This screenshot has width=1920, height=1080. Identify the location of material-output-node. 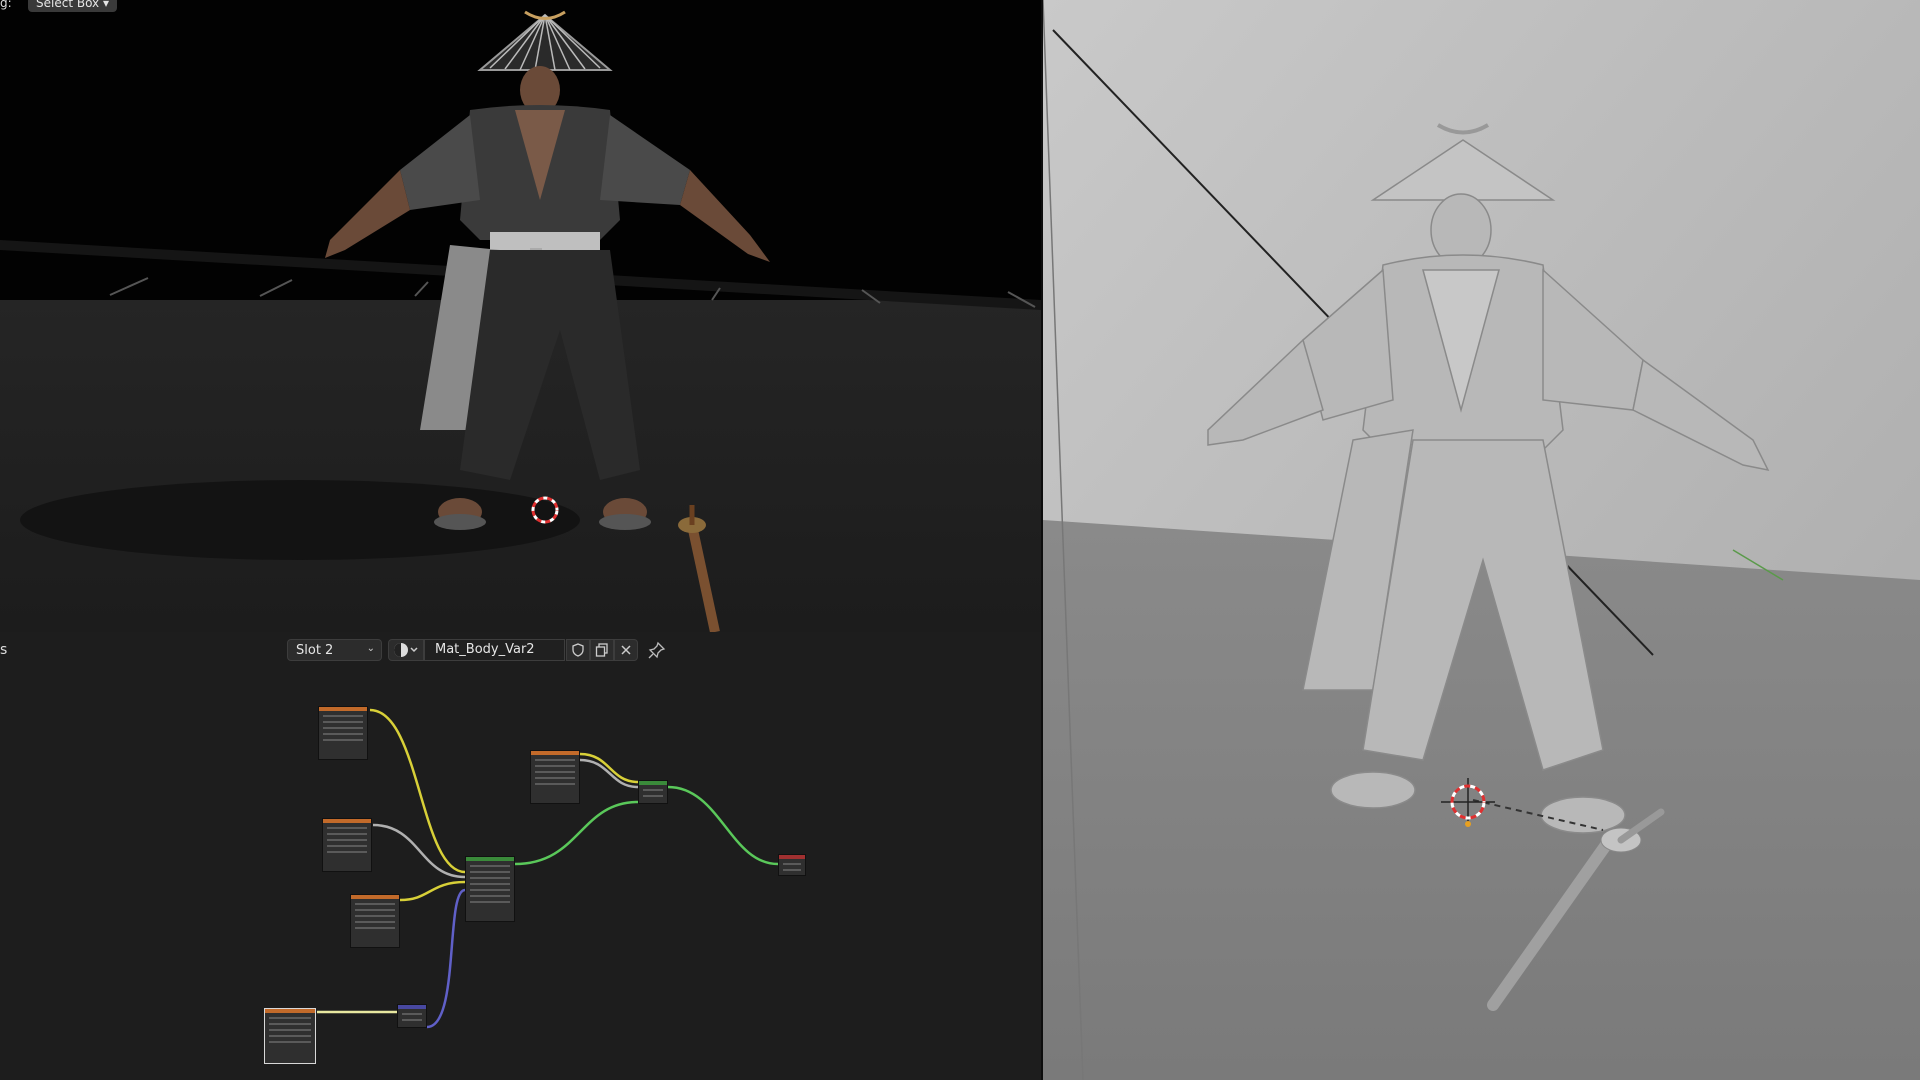
(792, 865).